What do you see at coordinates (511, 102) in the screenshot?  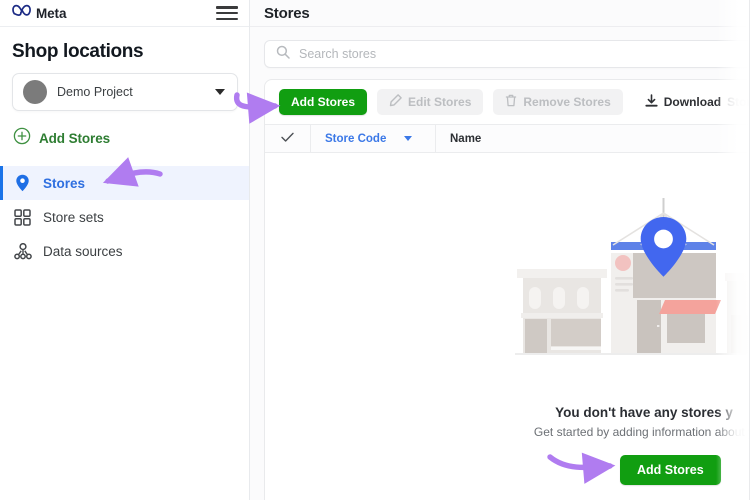 I see `trash-icon` at bounding box center [511, 102].